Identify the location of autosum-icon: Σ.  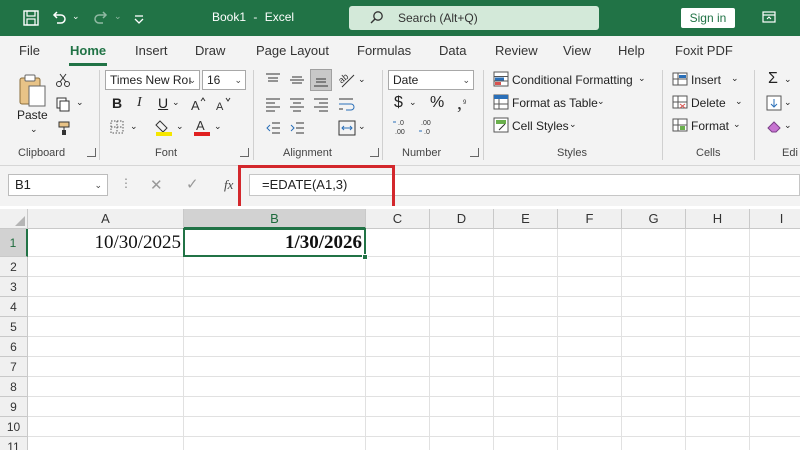
(773, 79).